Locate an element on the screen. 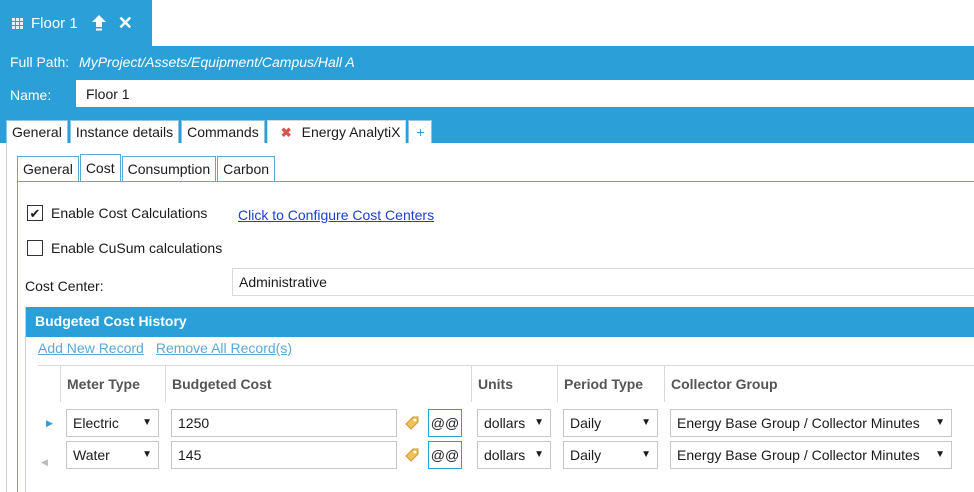 Image resolution: width=974 pixels, height=492 pixels. meter-type-value: Electric is located at coordinates (96, 423).